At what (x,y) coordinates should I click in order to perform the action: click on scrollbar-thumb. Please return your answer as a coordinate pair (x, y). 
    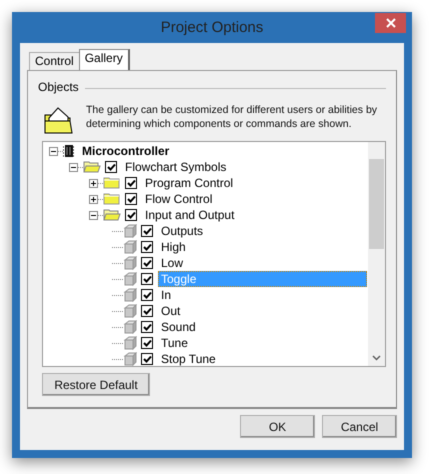
    Looking at the image, I should click on (376, 204).